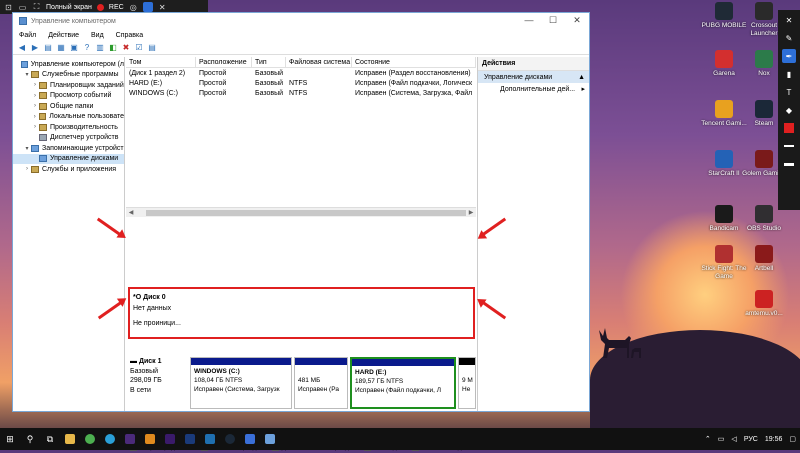 The image size is (800, 453). What do you see at coordinates (22, 7) in the screenshot?
I see `window-icon: ▭` at bounding box center [22, 7].